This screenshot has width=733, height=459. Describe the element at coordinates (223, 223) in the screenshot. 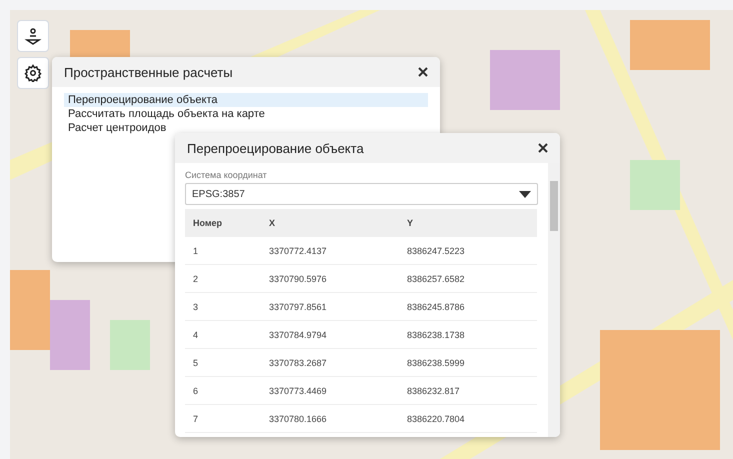

I see `column-header: Номер` at that location.